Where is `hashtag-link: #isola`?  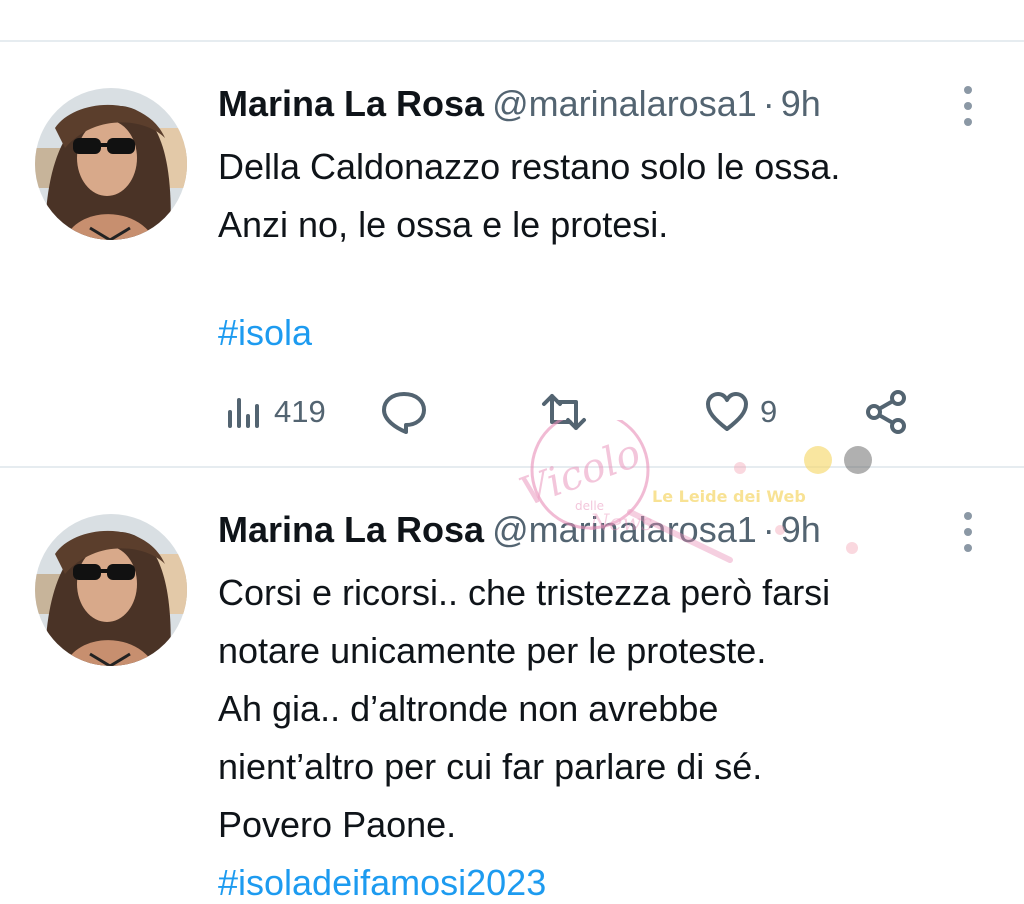
hashtag-link: #isola is located at coordinates (265, 332).